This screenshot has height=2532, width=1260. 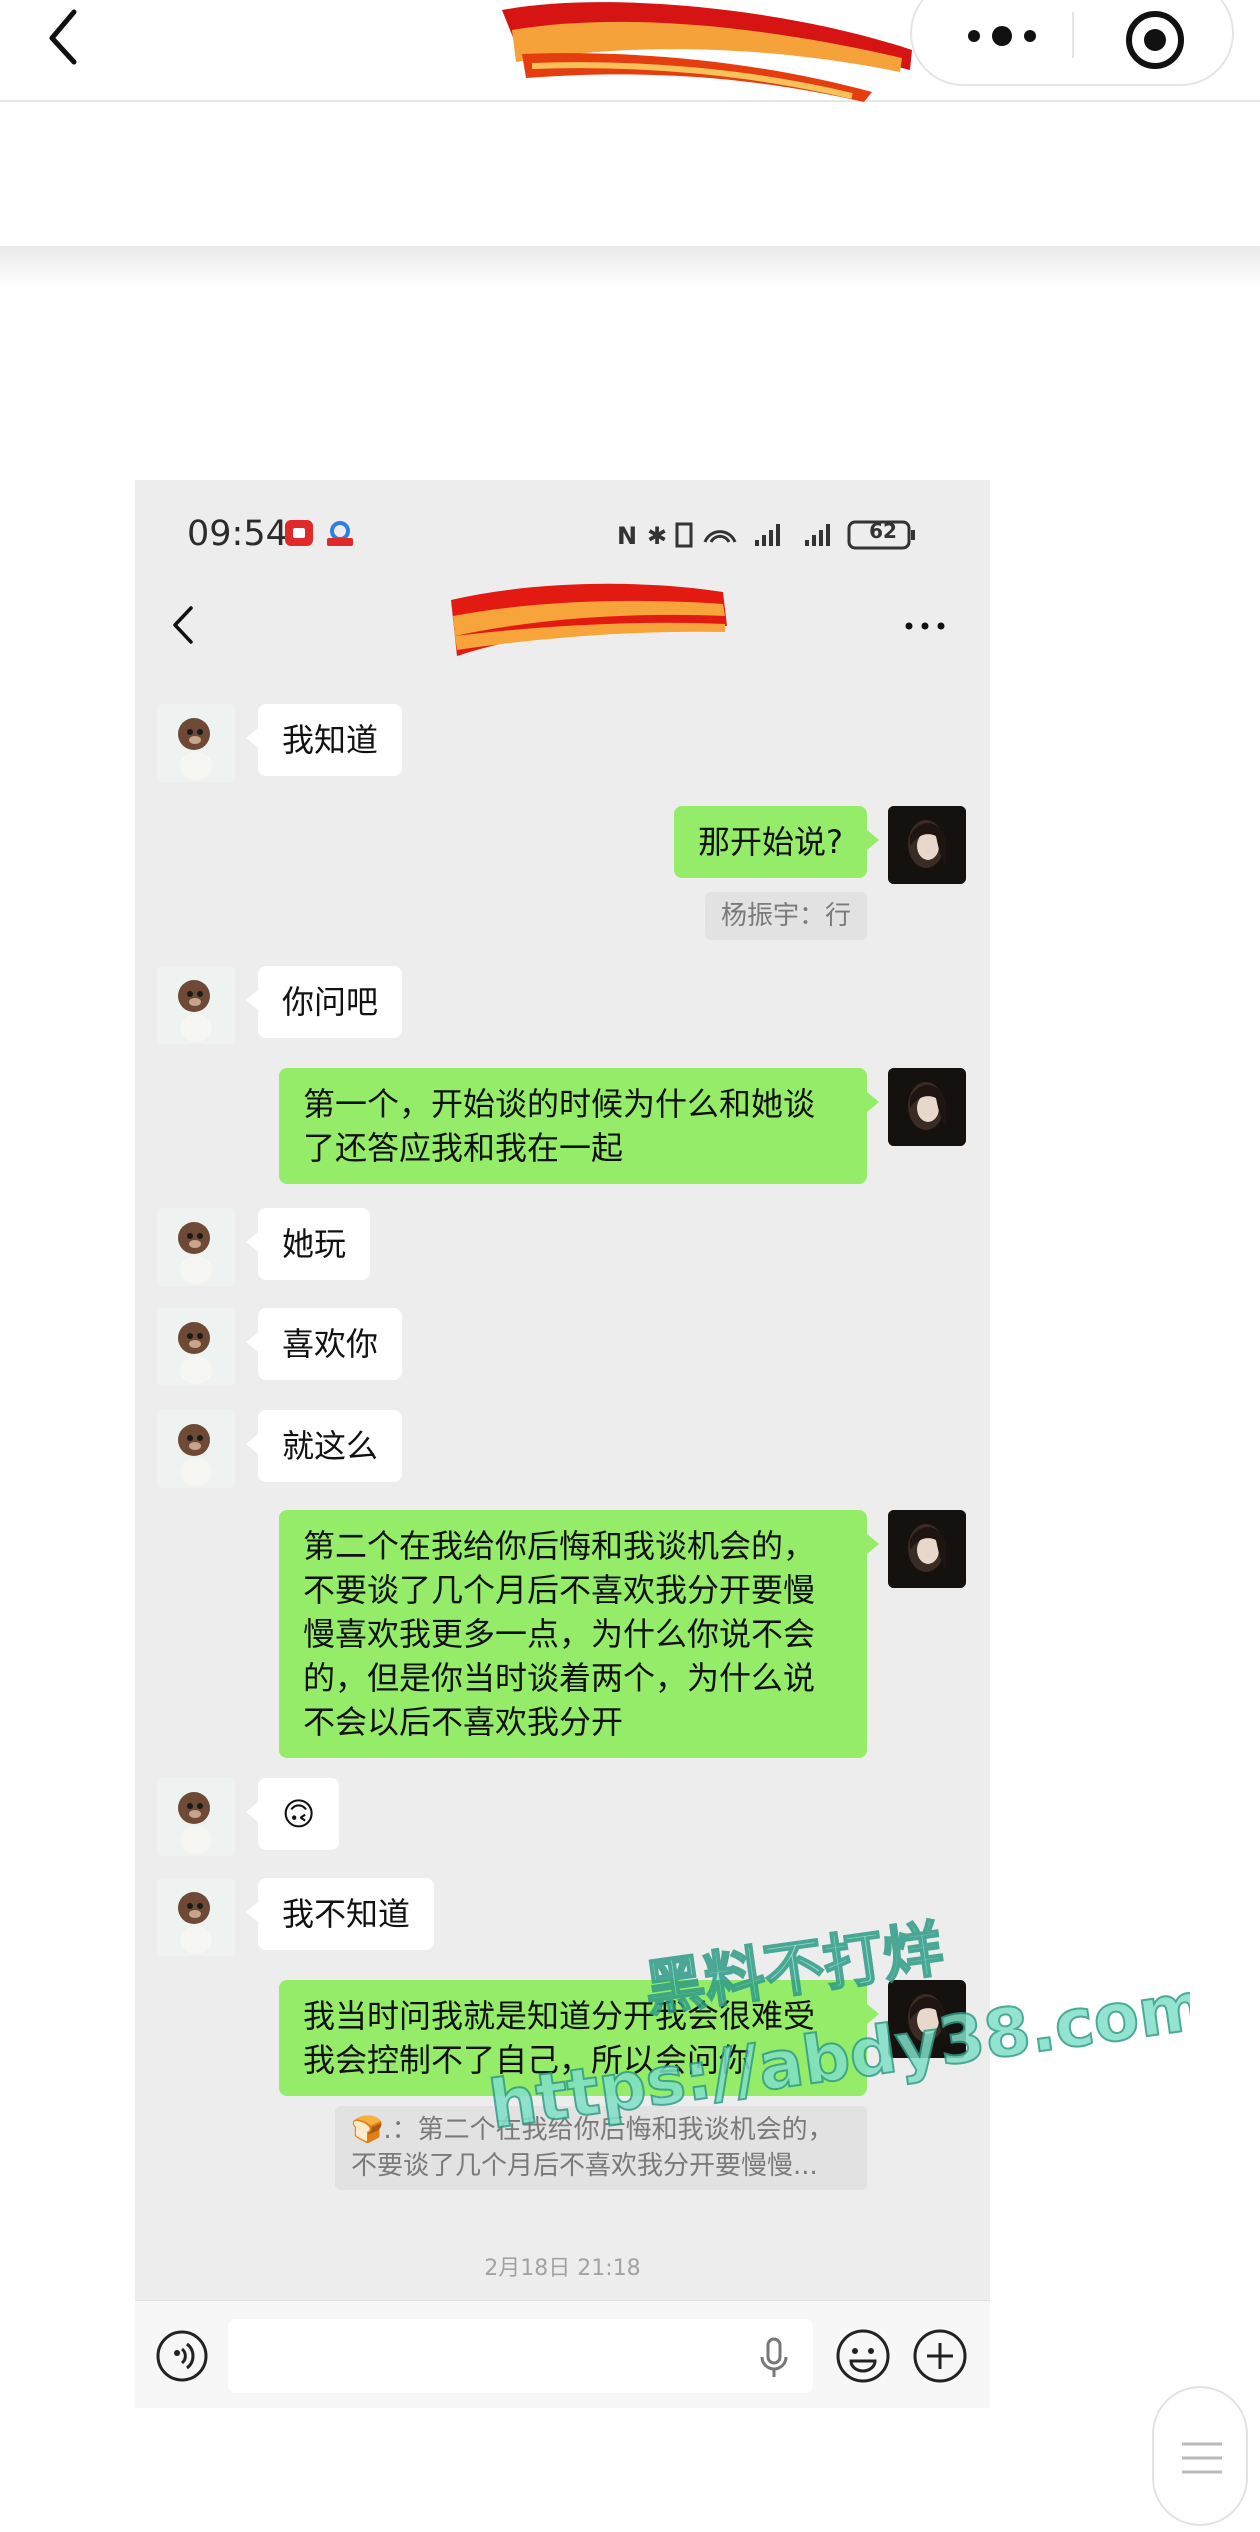 I want to click on message-timestamp: 2月18日 21:18, so click(x=562, y=2268).